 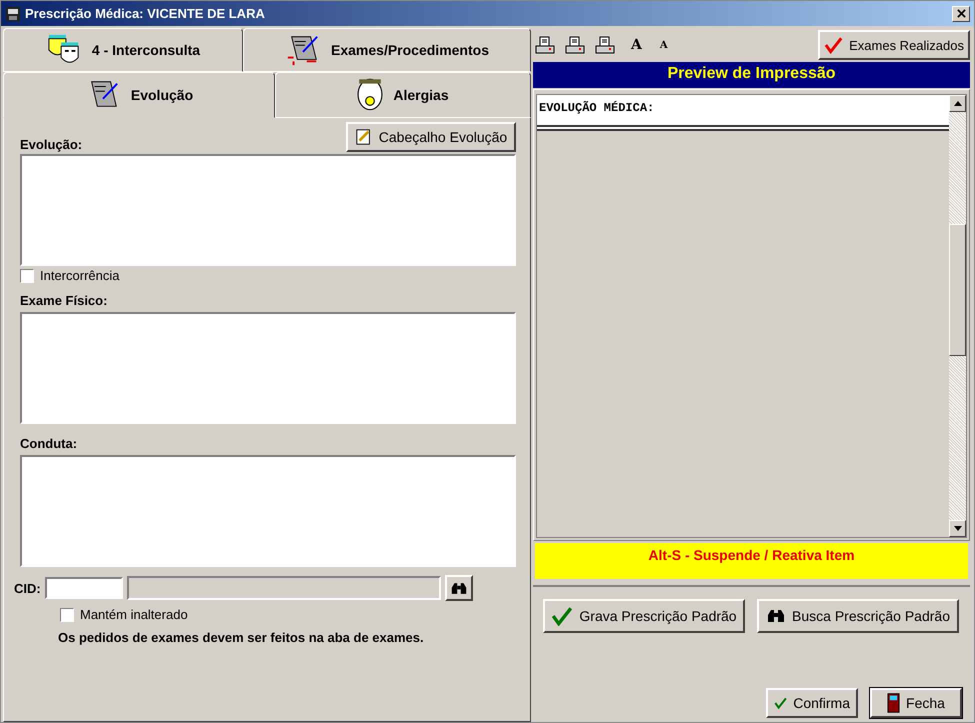 I want to click on preview-title: Preview de Impressão, so click(x=751, y=75).